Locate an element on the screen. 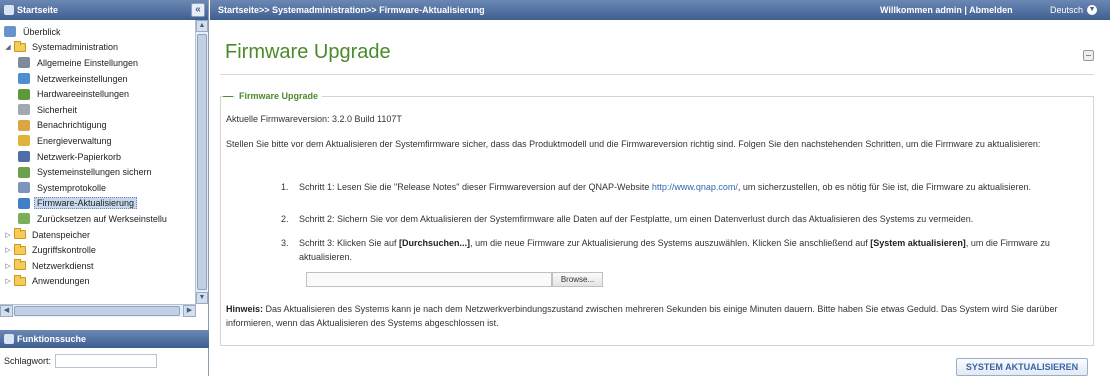  tree-item: Benachrichtigung is located at coordinates (98, 126).